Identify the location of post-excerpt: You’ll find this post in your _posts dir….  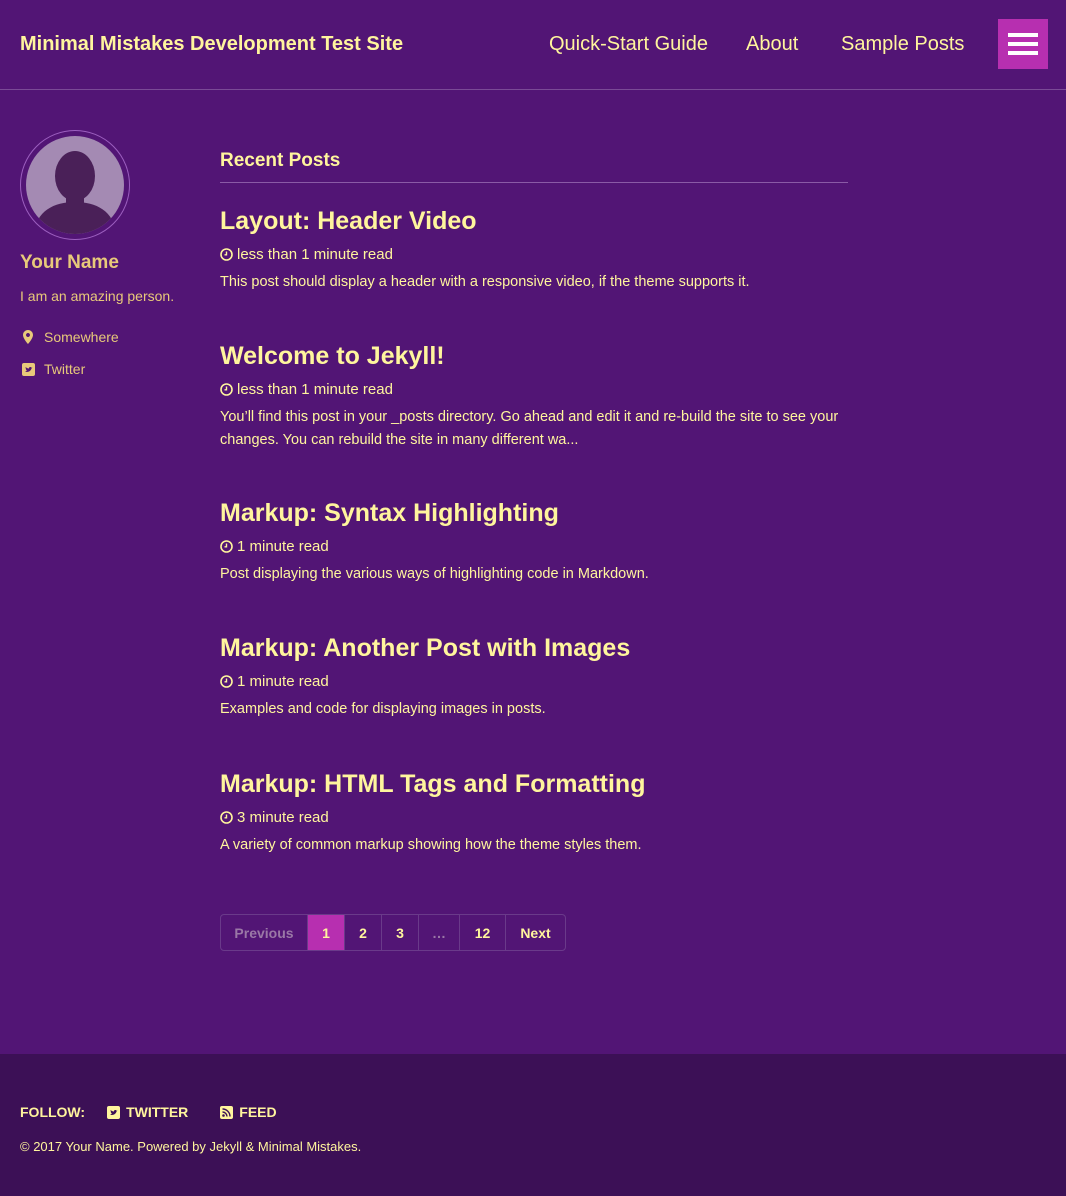
(529, 428).